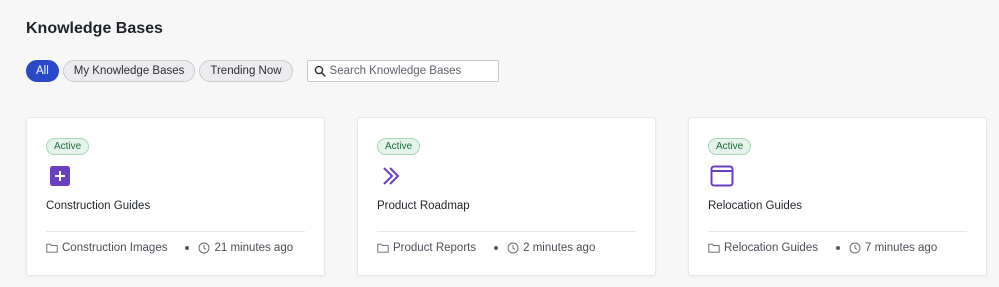 This screenshot has width=999, height=287. Describe the element at coordinates (413, 71) in the screenshot. I see `search-input` at that location.